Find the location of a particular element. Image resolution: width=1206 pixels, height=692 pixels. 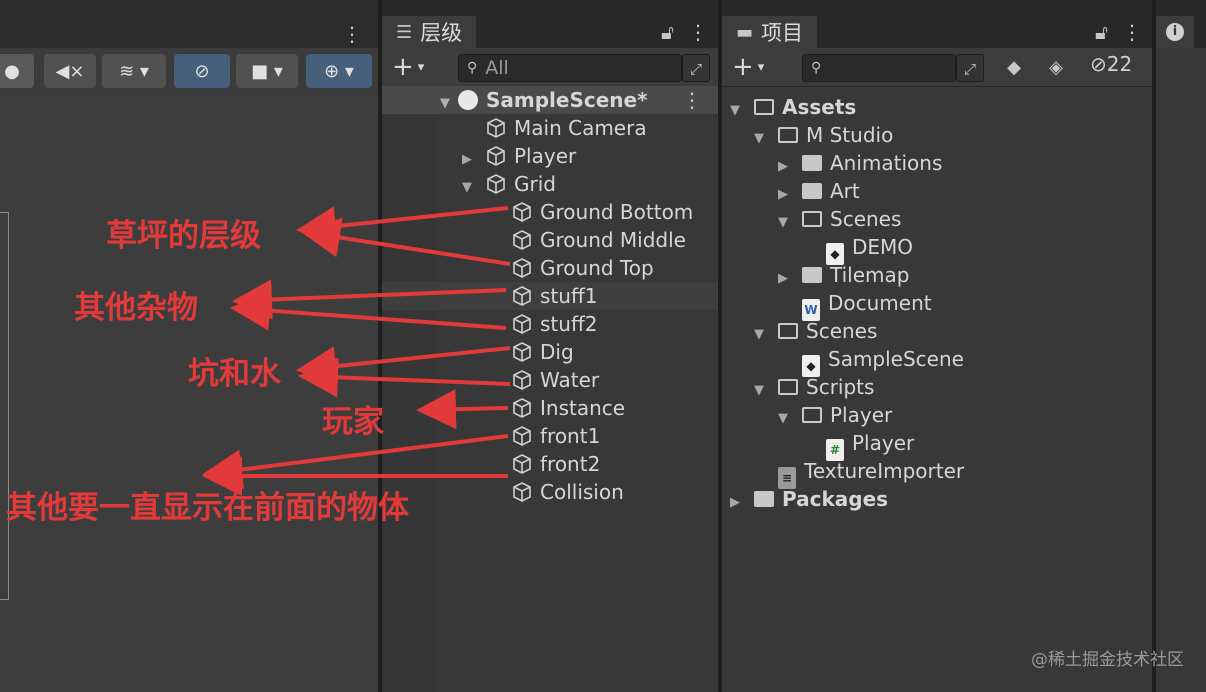

tab-hierarchy: ☰ 层级 is located at coordinates (429, 32).